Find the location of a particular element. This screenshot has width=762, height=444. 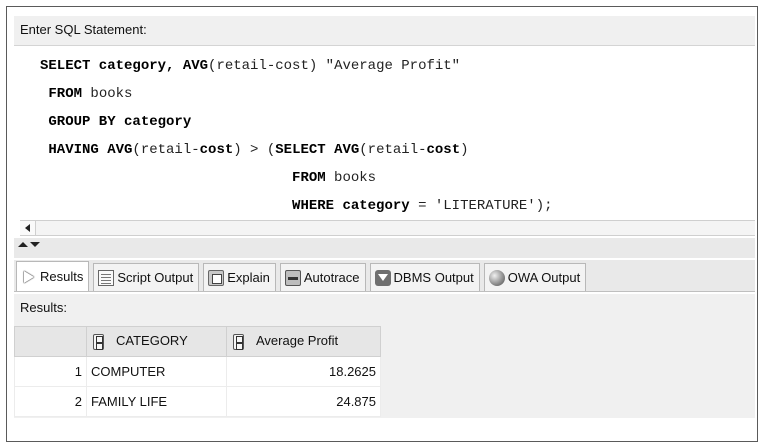

sql-statement-label: Enter SQL Statement: is located at coordinates (384, 31).